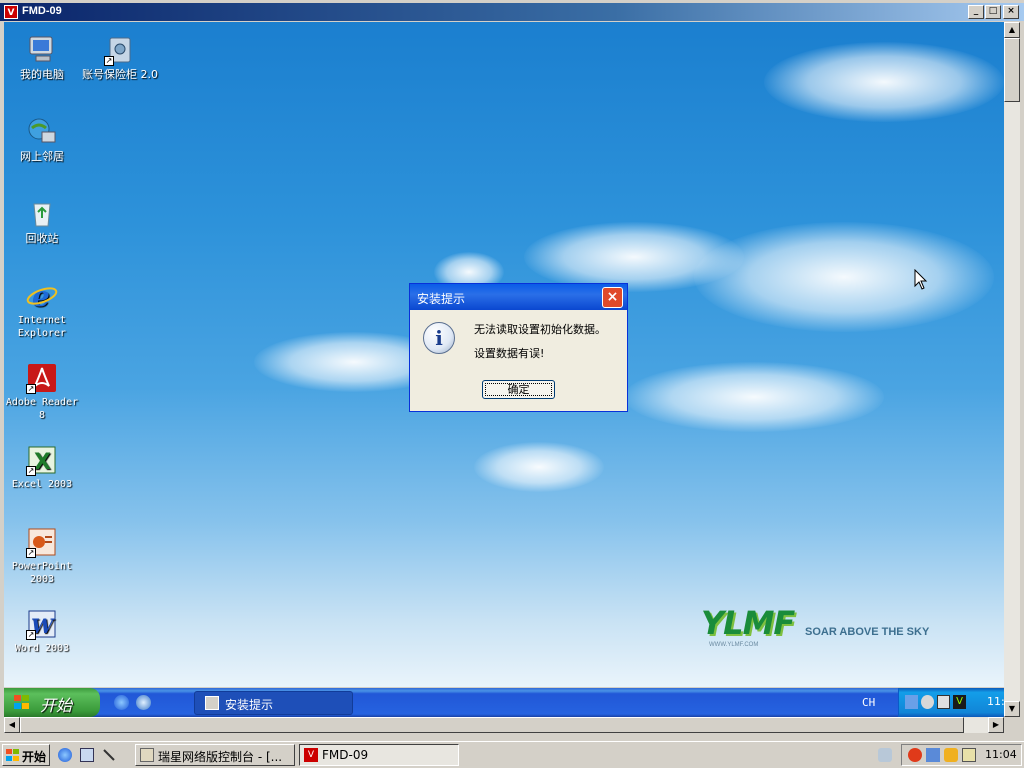 This screenshot has height=768, width=1024. I want to click on install-alert-dialog: 安装提示 × i 无法读取设置初始化数据。 设置数据有误! 确定, so click(518, 347).